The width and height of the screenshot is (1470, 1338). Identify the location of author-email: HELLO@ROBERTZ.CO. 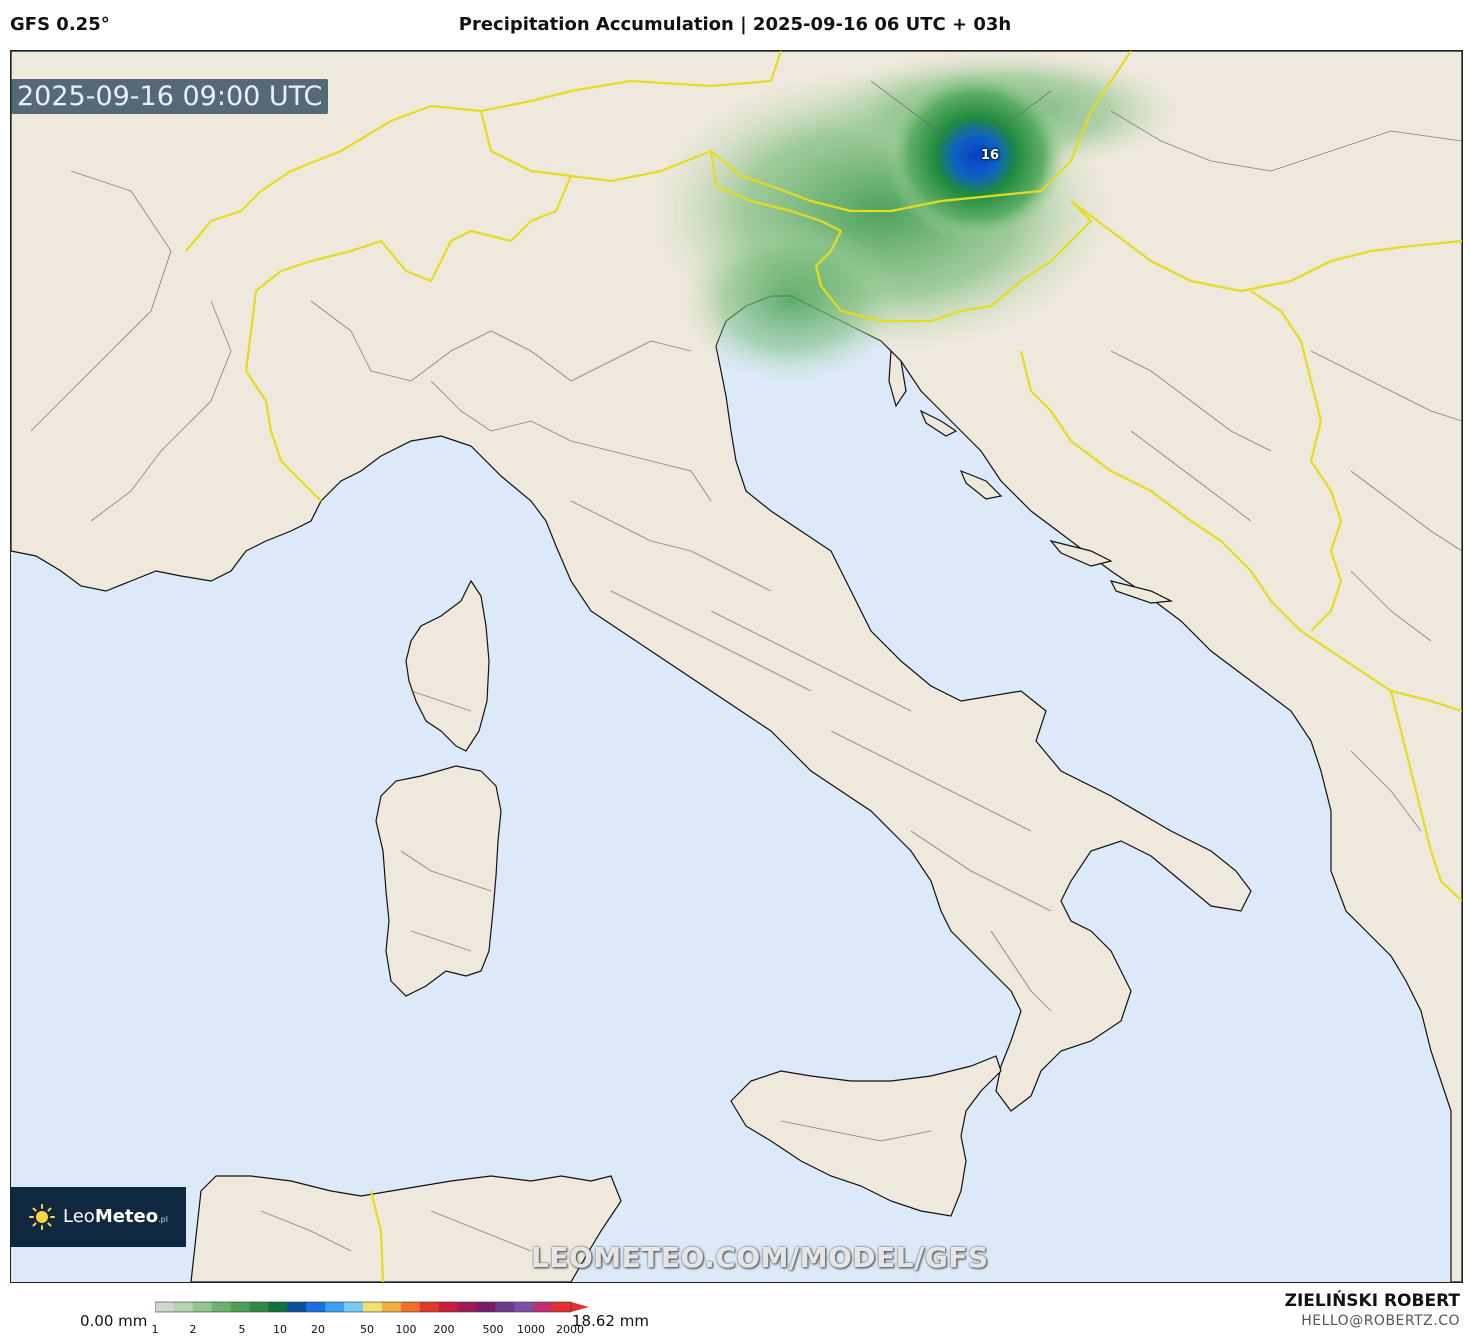
(1380, 1321).